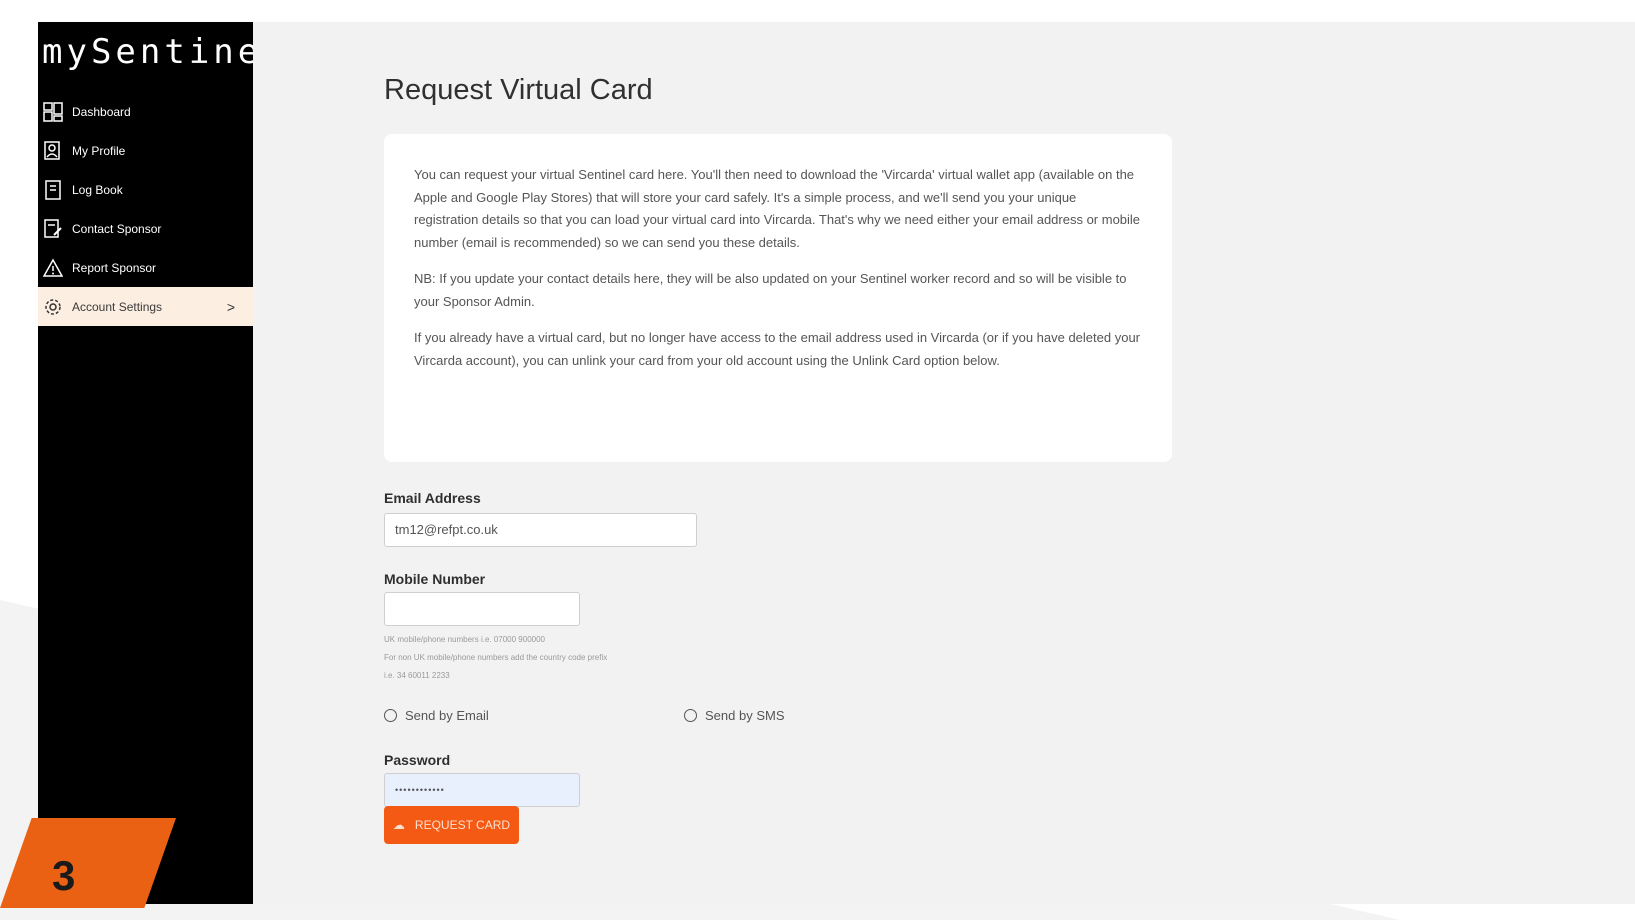 This screenshot has width=1635, height=920. What do you see at coordinates (745, 715) in the screenshot?
I see `radio-label: Send by SMS` at bounding box center [745, 715].